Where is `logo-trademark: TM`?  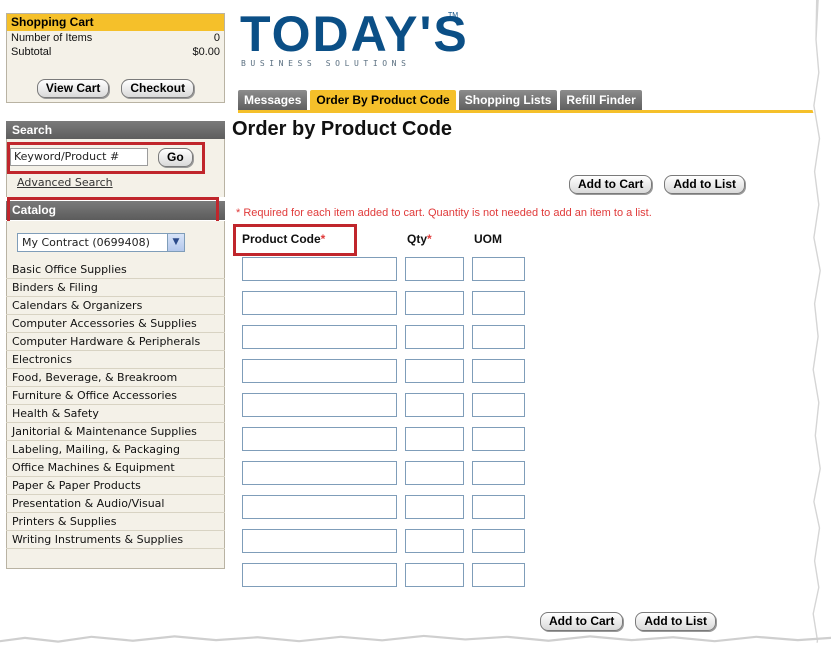
logo-trademark: TM is located at coordinates (453, 15).